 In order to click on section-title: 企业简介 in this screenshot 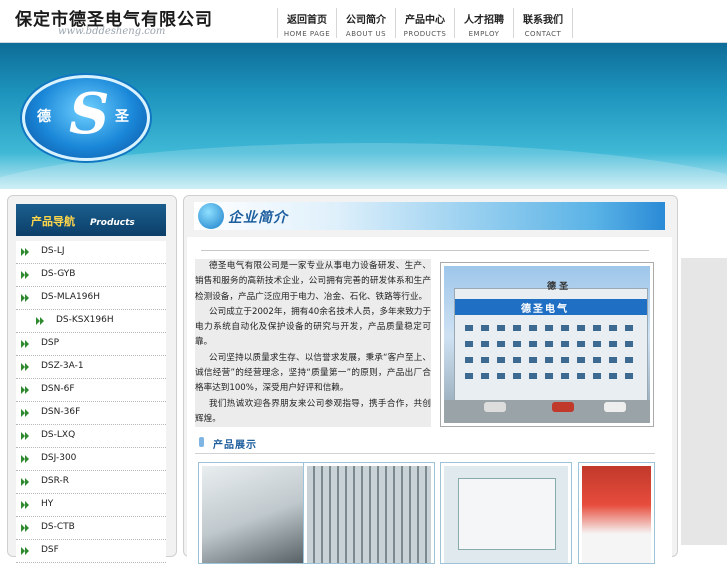, I will do `click(258, 218)`.